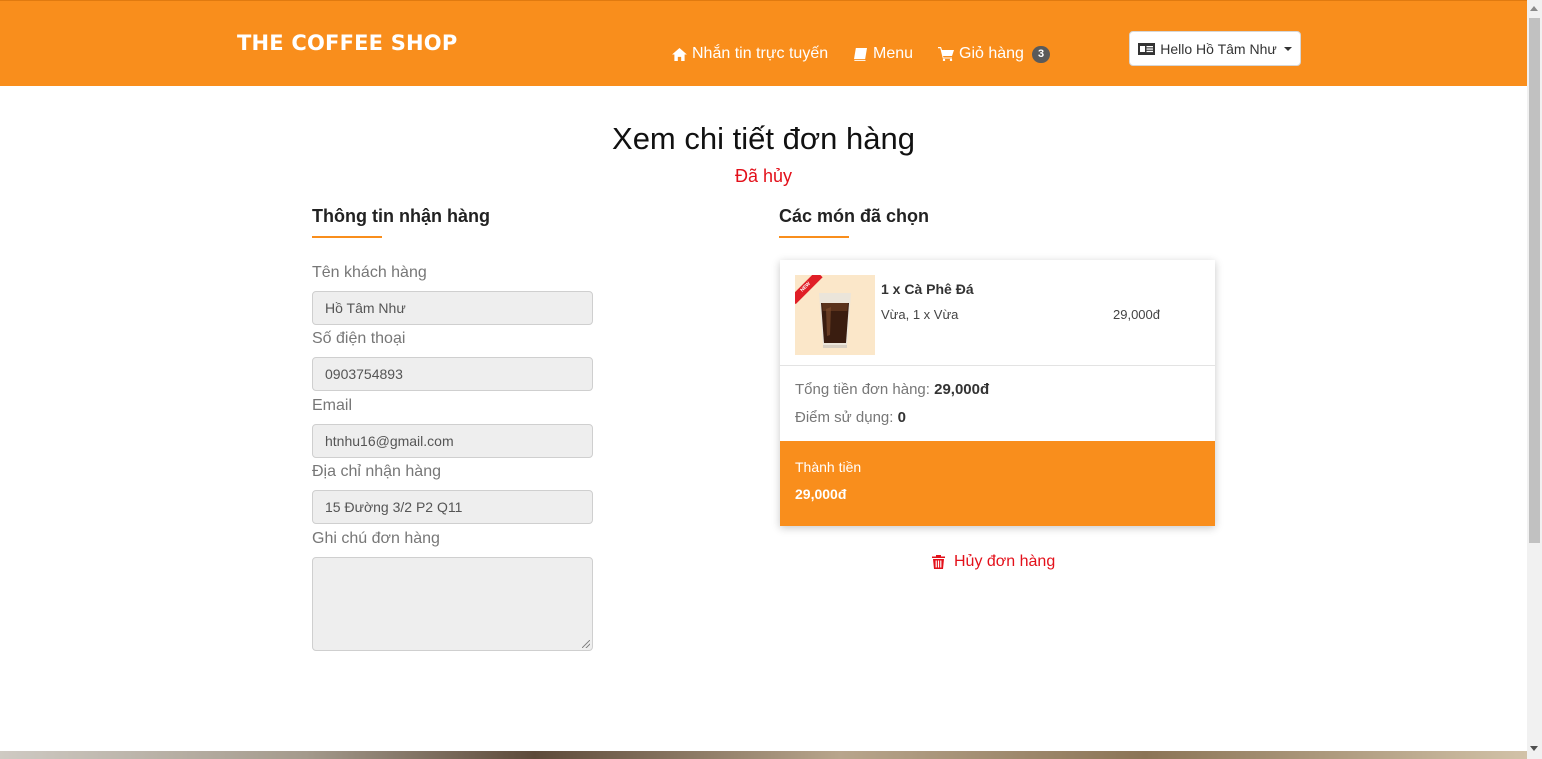 This screenshot has width=1542, height=759. What do you see at coordinates (997, 483) in the screenshot?
I see `final-total-box: Thành tiền 29,000đ` at bounding box center [997, 483].